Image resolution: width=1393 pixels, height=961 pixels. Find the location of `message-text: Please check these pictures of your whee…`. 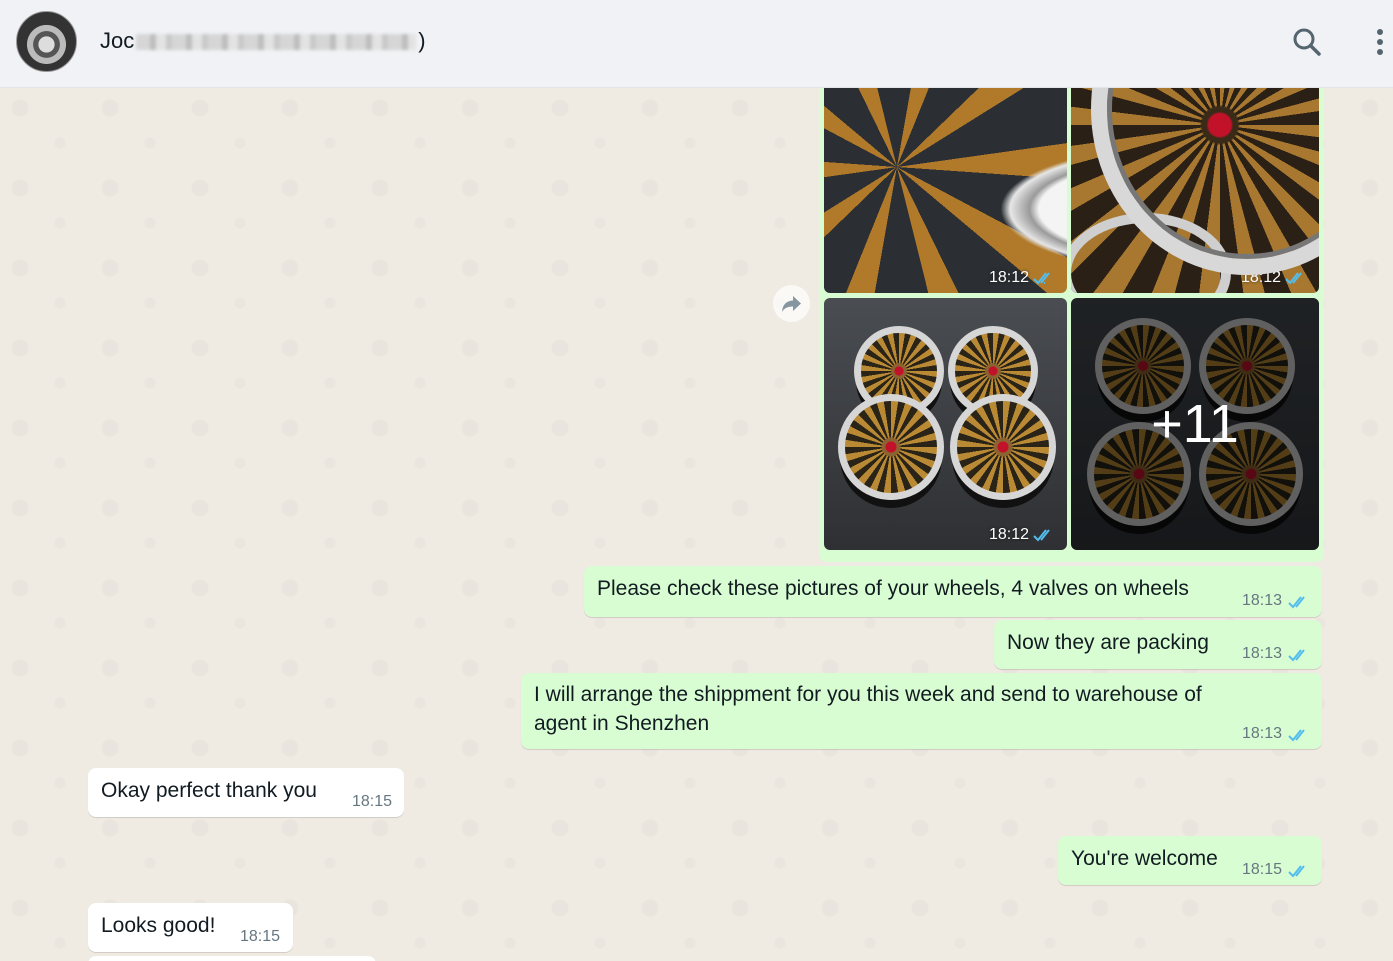

message-text: Please check these pictures of your whee… is located at coordinates (893, 588).